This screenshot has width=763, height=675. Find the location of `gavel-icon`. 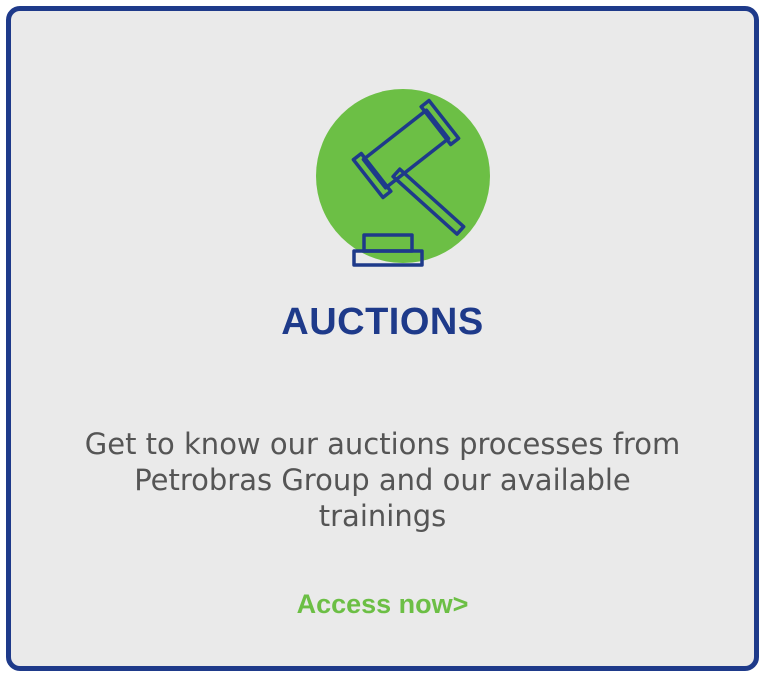

gavel-icon is located at coordinates (408, 182).